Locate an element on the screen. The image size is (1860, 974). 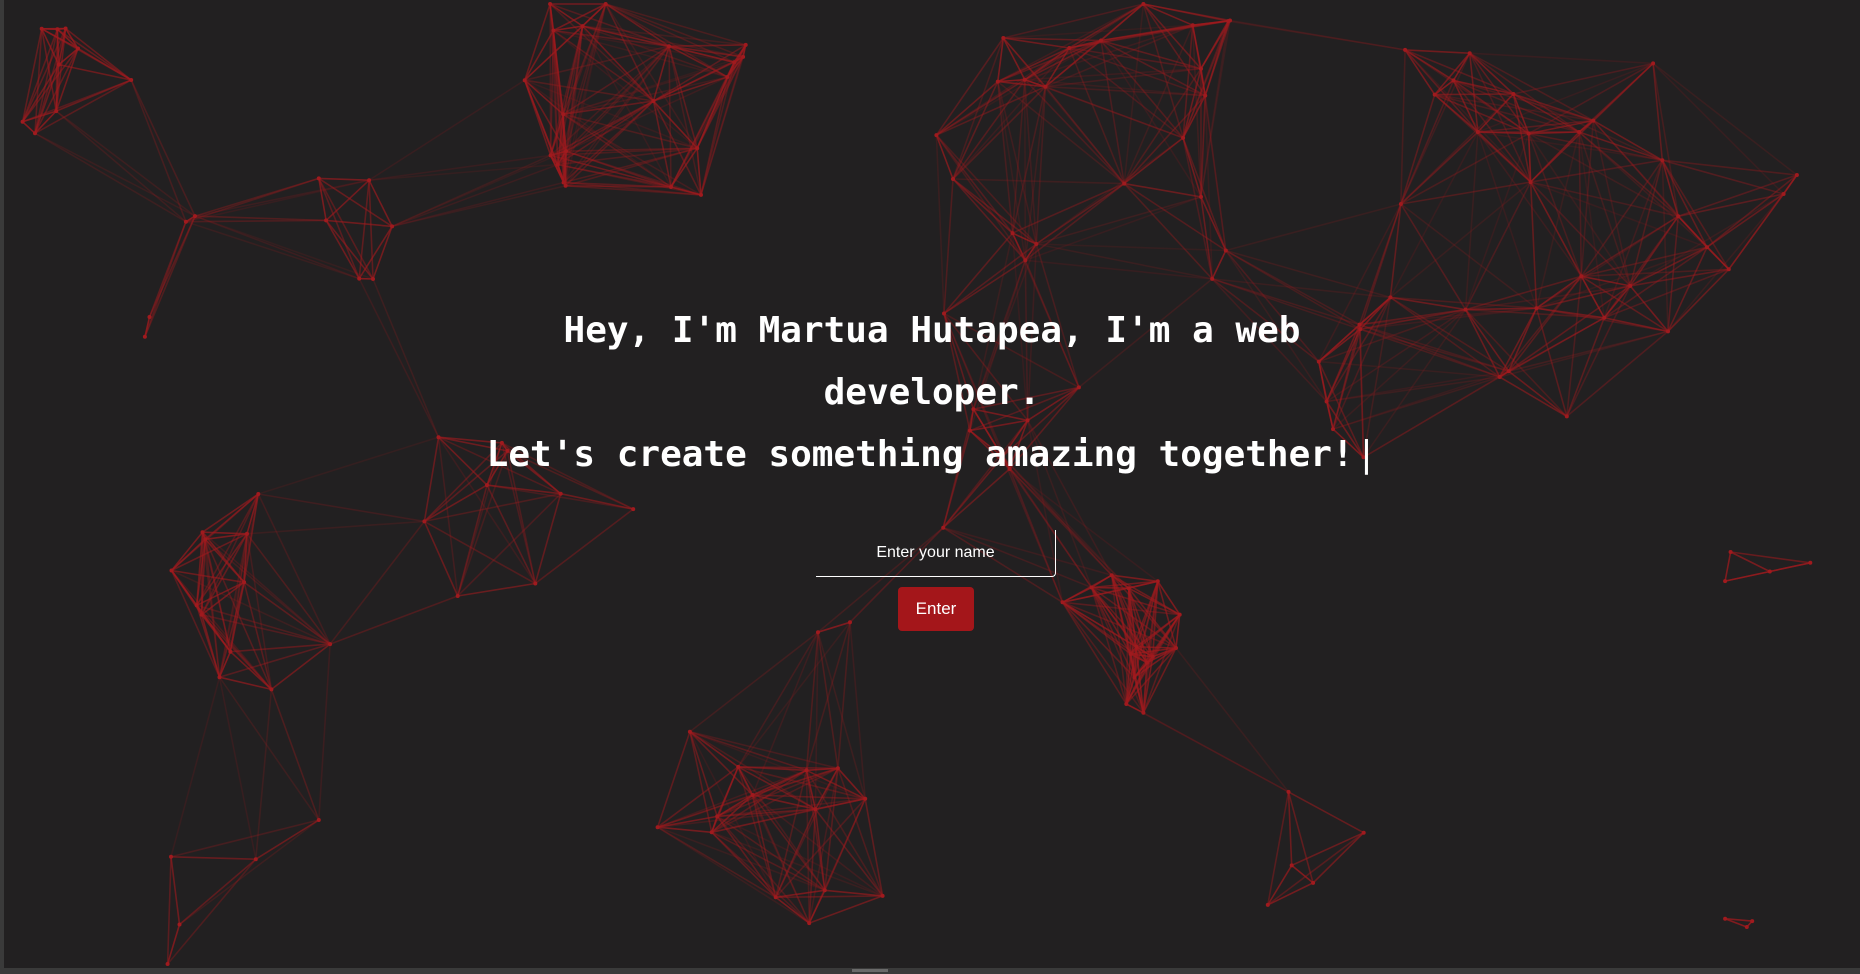
name-input is located at coordinates (936, 553).